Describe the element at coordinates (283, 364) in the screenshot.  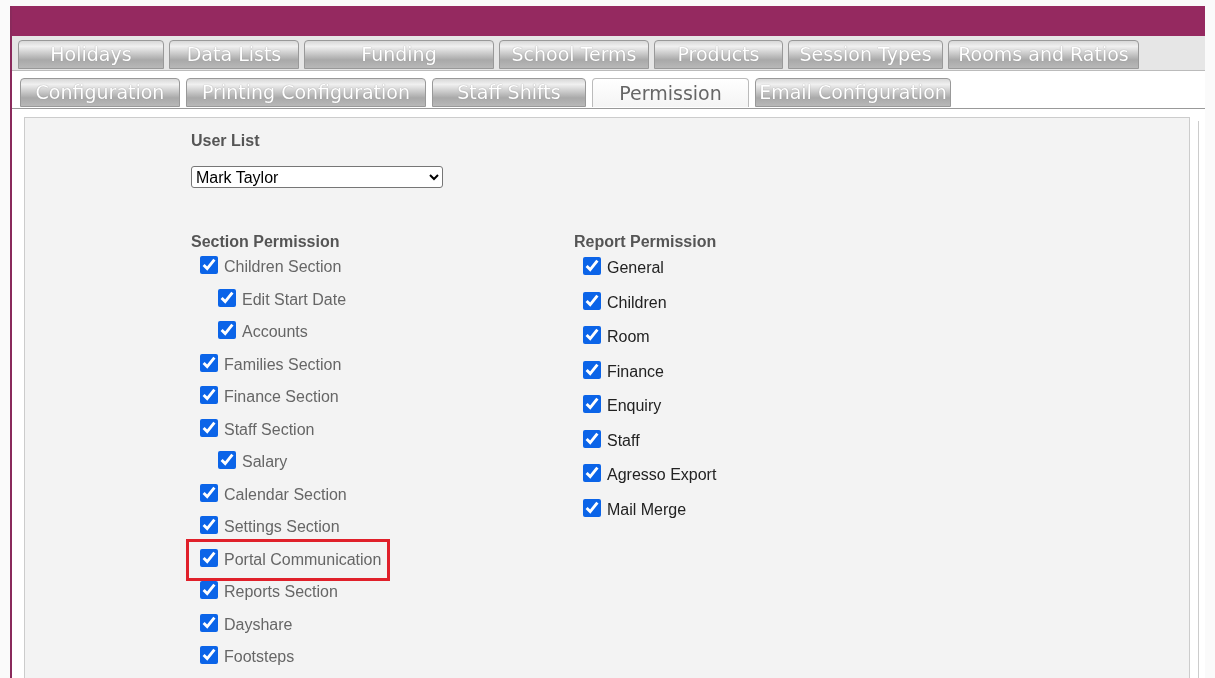
I see `checkbox-label: Families Section` at that location.